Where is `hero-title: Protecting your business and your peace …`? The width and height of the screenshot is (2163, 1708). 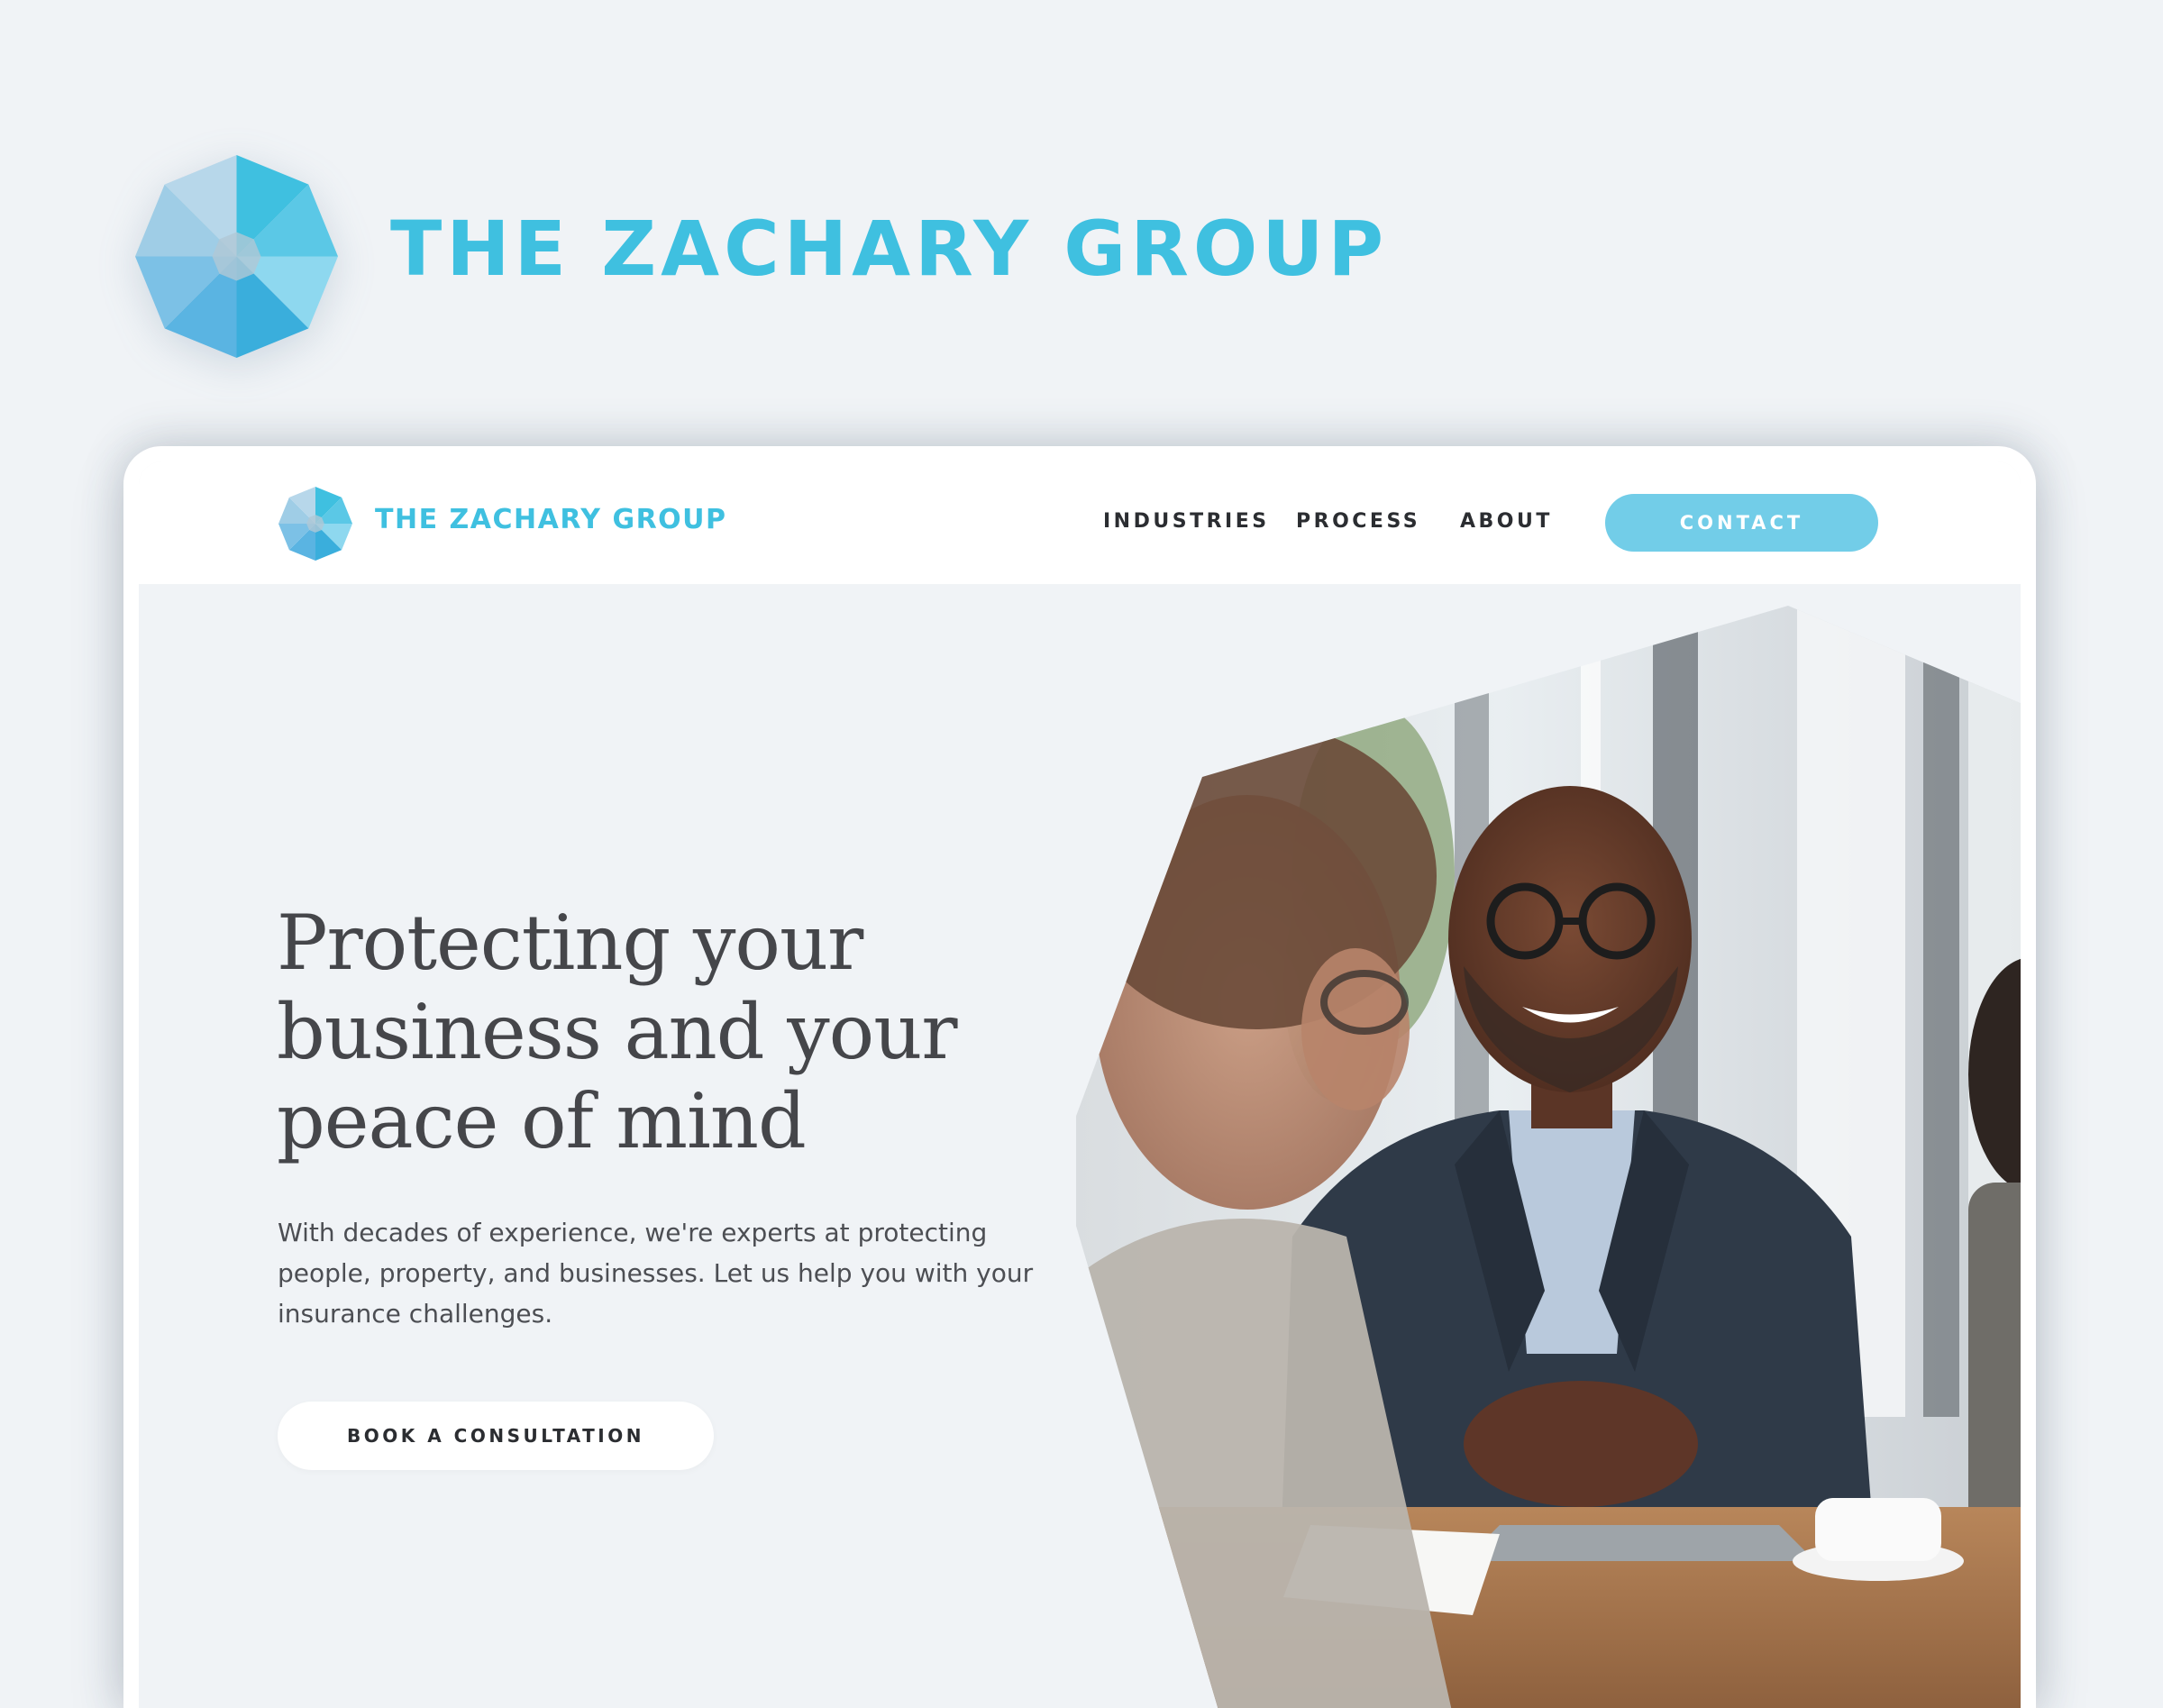
hero-title: Protecting your business and your peace … is located at coordinates (682, 1032).